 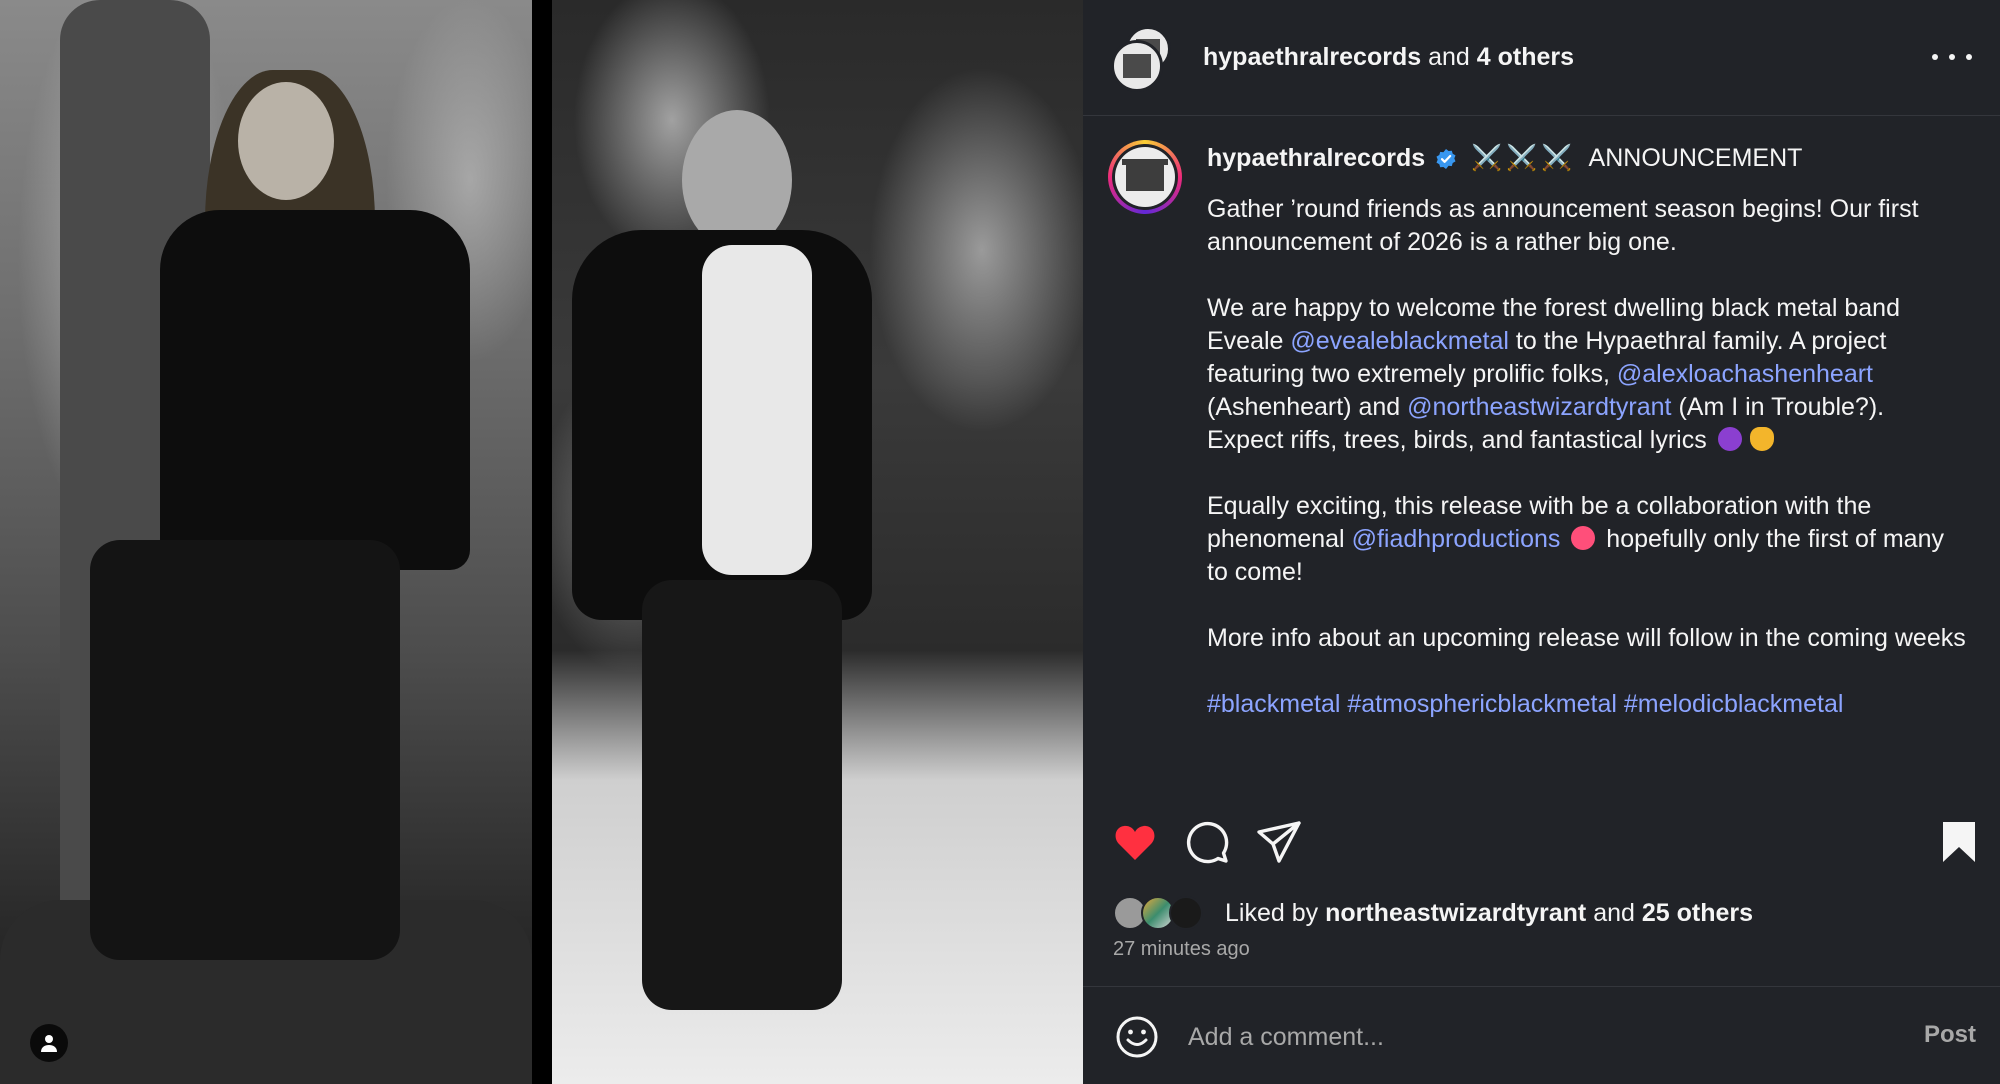 I want to click on caption-username: hypaethralrecords, so click(x=1316, y=158).